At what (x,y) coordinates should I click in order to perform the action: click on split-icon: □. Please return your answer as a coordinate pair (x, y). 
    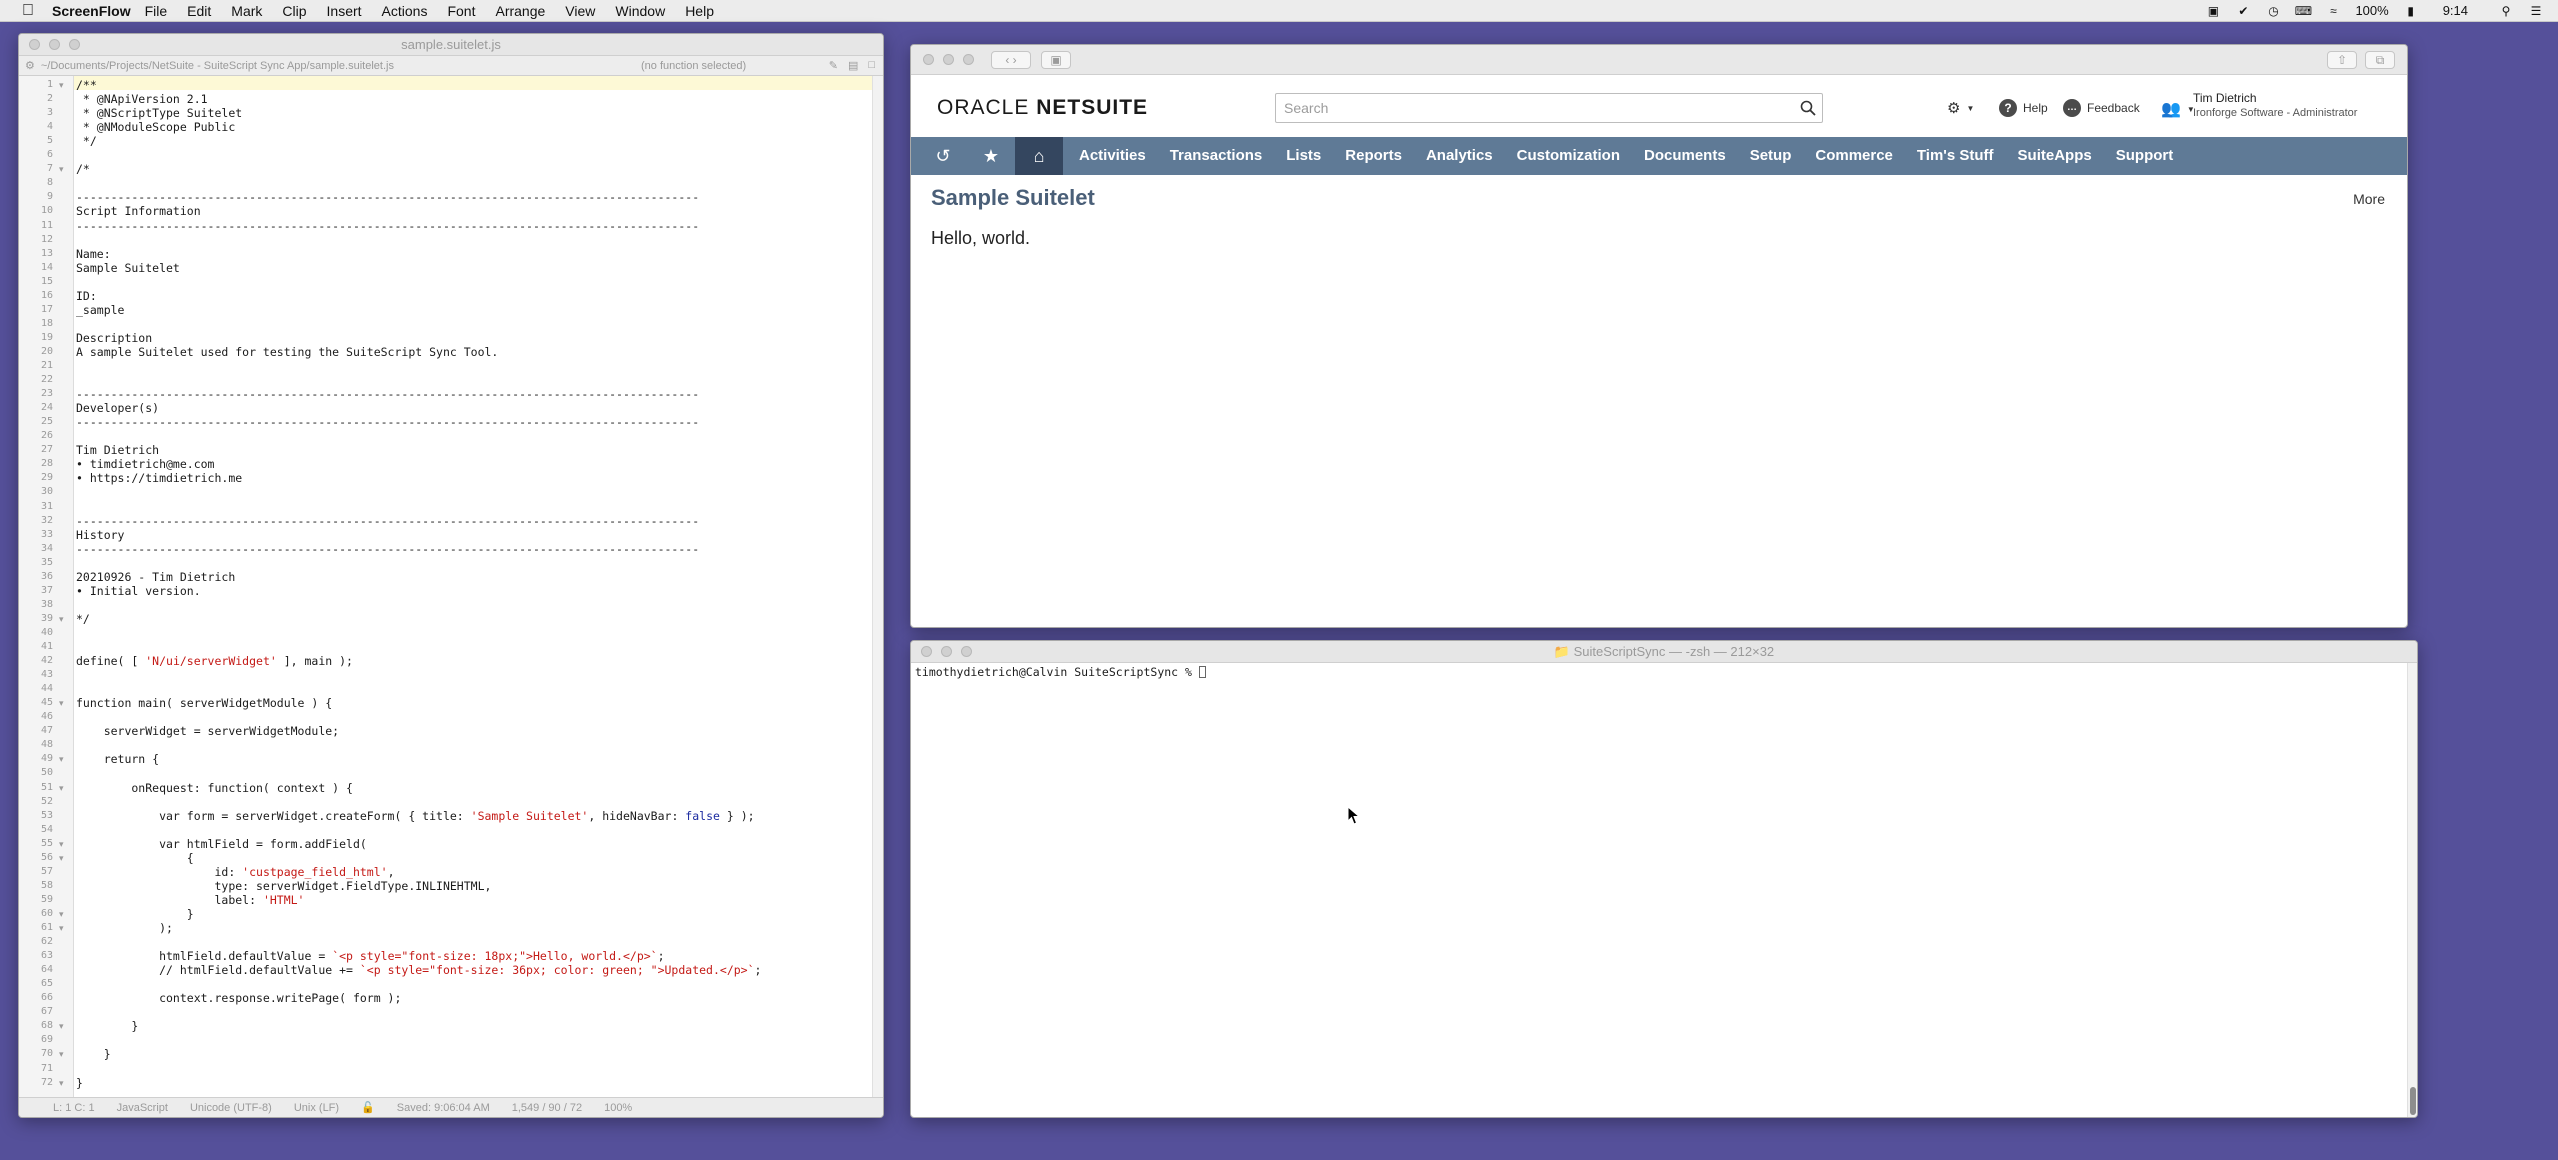
    Looking at the image, I should click on (871, 65).